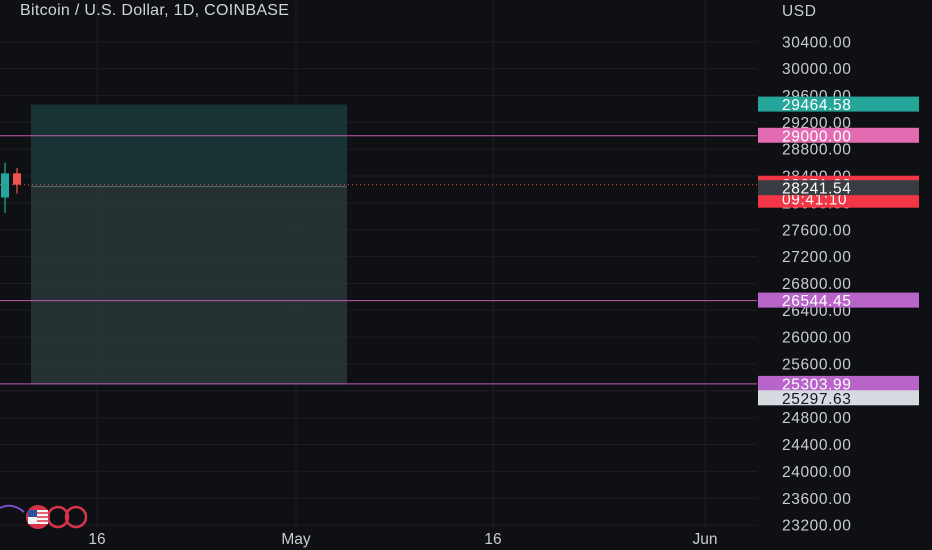 The image size is (932, 550). I want to click on price-tick-label: 27600.00, so click(816, 230).